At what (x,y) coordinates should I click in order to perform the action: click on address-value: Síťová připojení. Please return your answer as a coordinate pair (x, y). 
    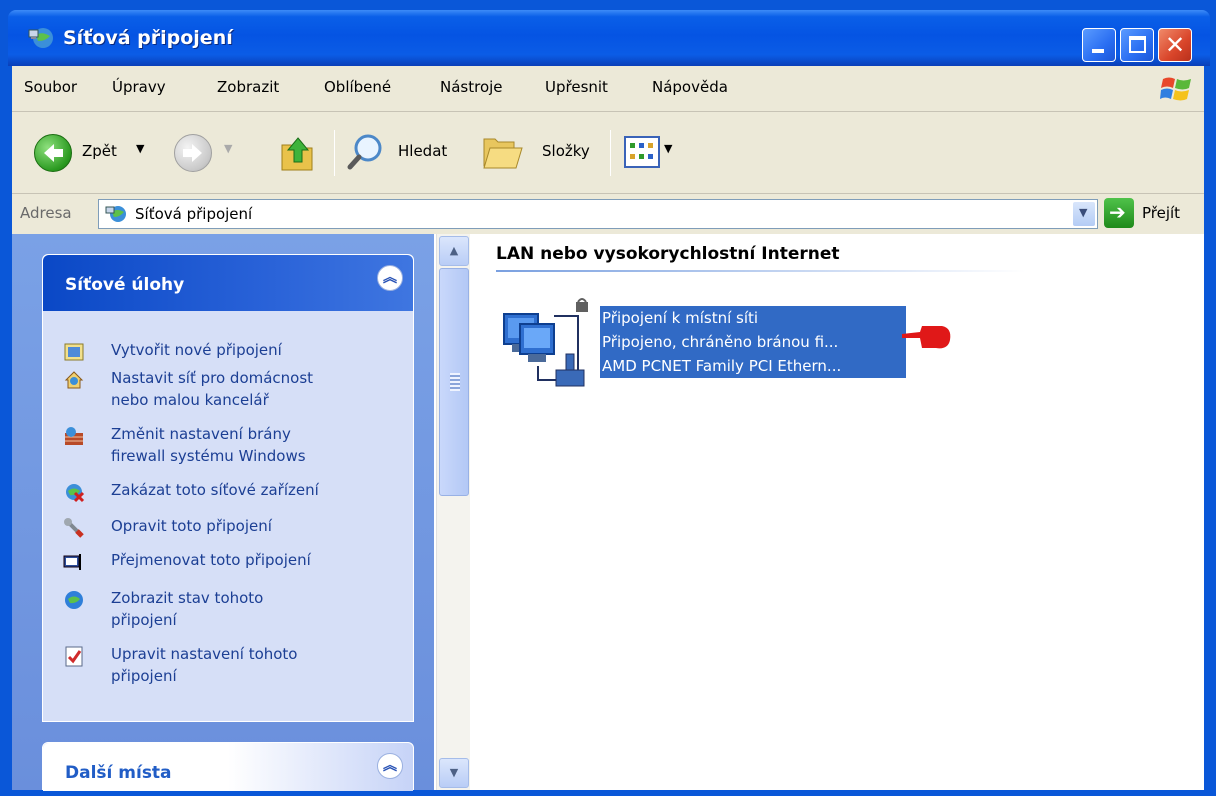
    Looking at the image, I should click on (194, 214).